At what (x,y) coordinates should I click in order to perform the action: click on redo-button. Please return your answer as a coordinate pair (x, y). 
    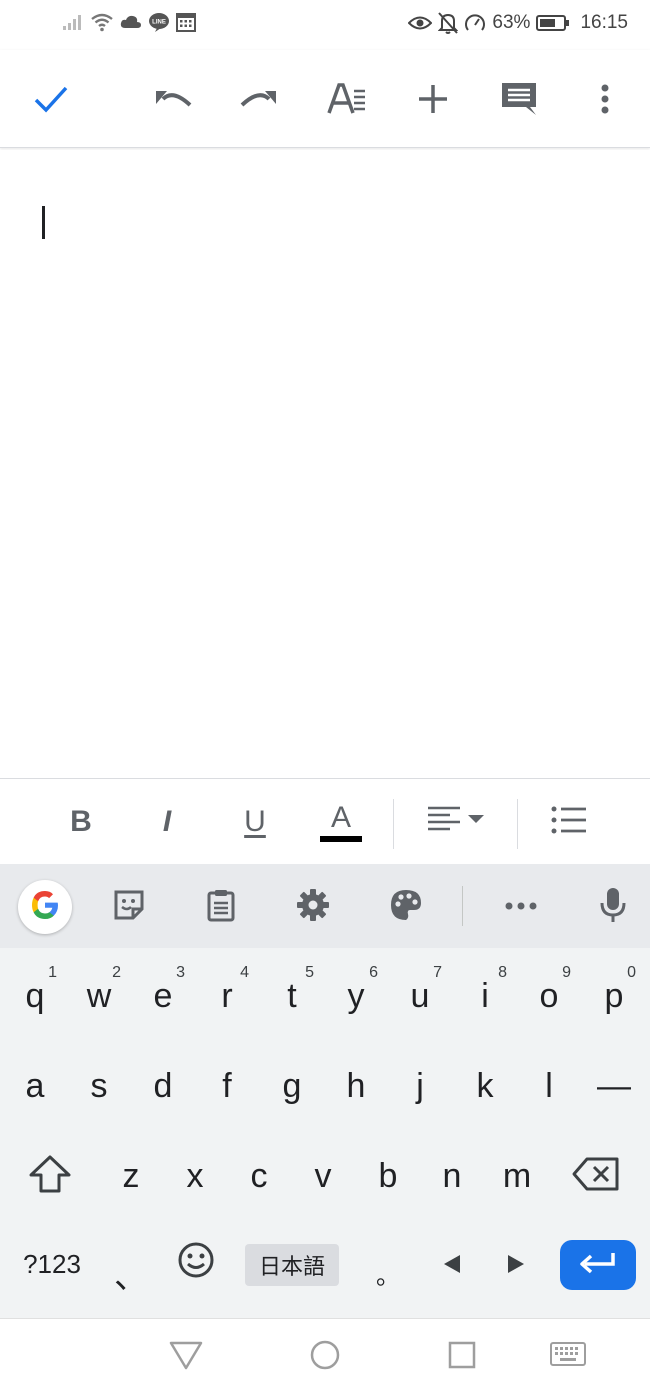
    Looking at the image, I should click on (259, 99).